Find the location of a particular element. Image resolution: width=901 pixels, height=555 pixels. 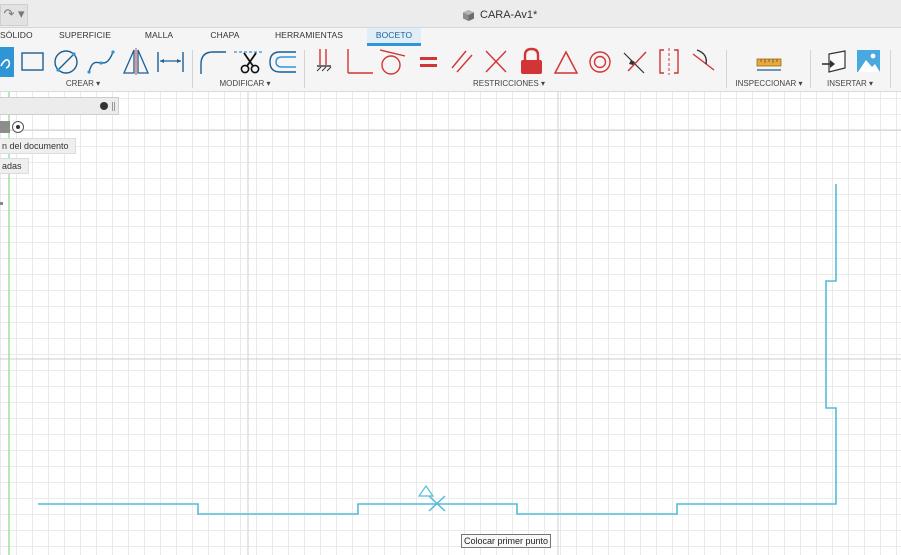

rectangle-icon is located at coordinates (32, 61).